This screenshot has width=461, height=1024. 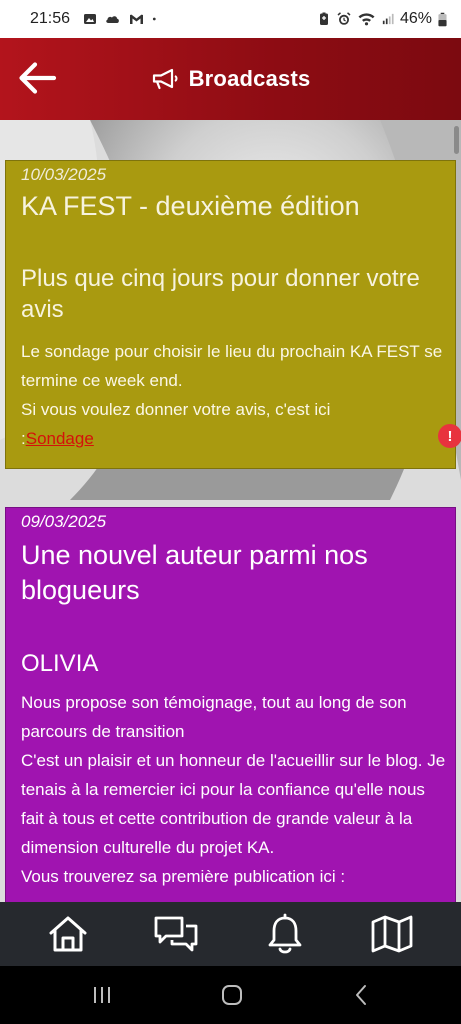 I want to click on signal-icon, so click(x=388, y=19).